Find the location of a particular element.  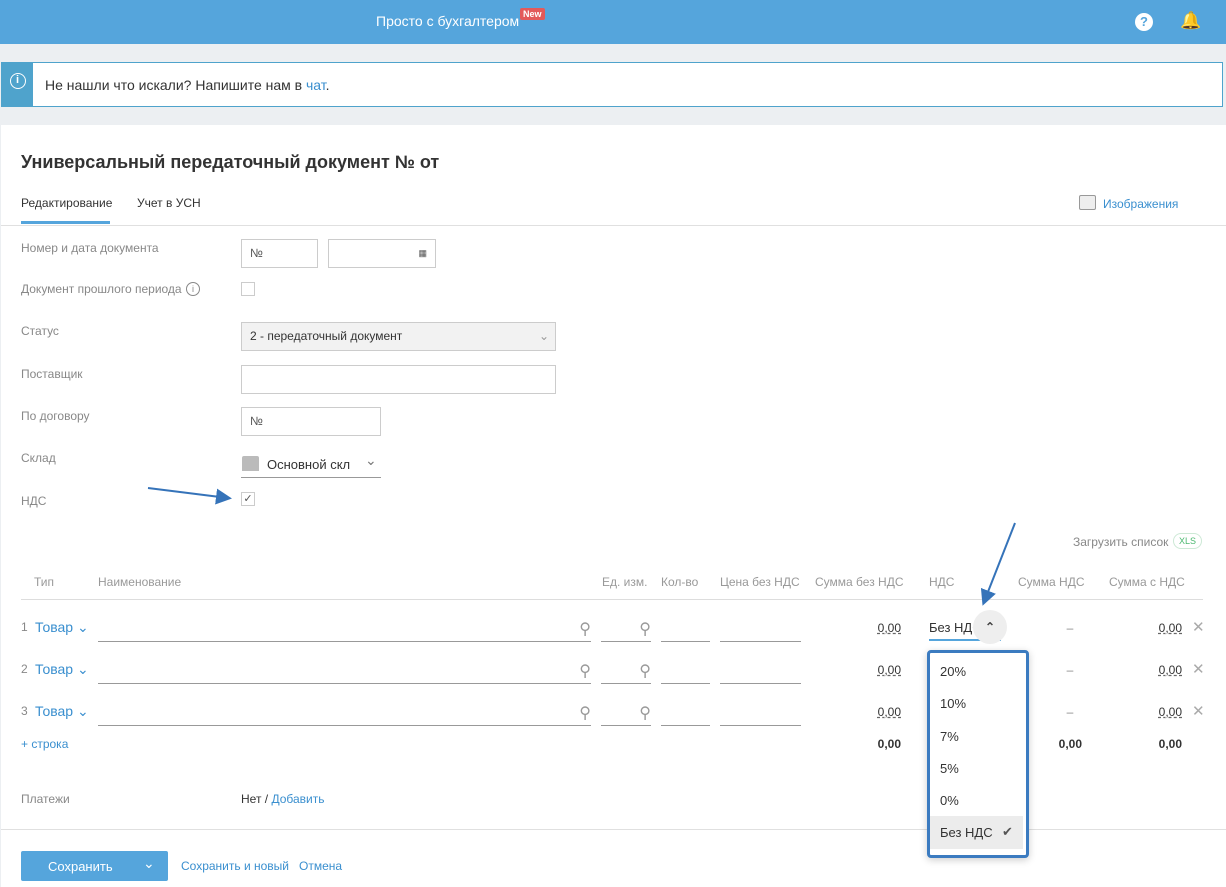

notice-text: Не нашли что искали? Напишите нам в is located at coordinates (175, 85).